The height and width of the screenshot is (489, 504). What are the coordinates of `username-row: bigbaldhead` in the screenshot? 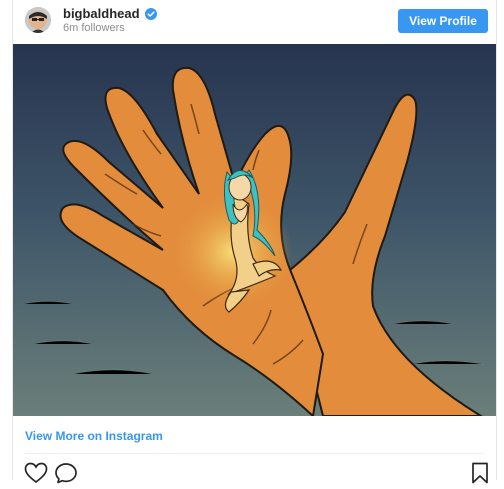 It's located at (110, 13).